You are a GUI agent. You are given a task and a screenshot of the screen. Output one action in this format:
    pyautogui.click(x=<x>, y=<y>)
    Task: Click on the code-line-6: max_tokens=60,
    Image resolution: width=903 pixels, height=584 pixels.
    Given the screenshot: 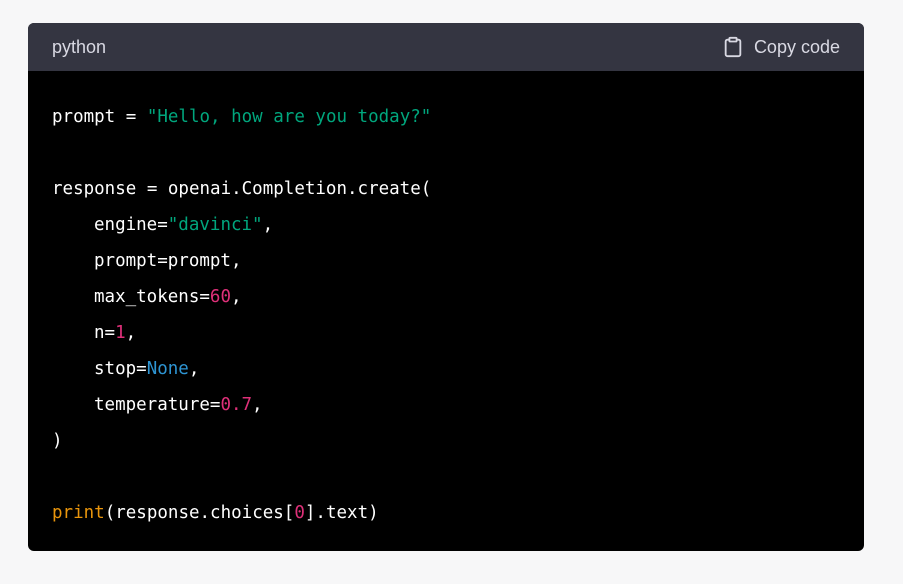 What is the action you would take?
    pyautogui.click(x=446, y=297)
    